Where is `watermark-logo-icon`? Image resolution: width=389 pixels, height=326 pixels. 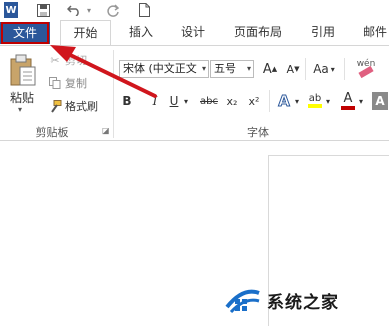
watermark-logo-icon is located at coordinates (242, 301).